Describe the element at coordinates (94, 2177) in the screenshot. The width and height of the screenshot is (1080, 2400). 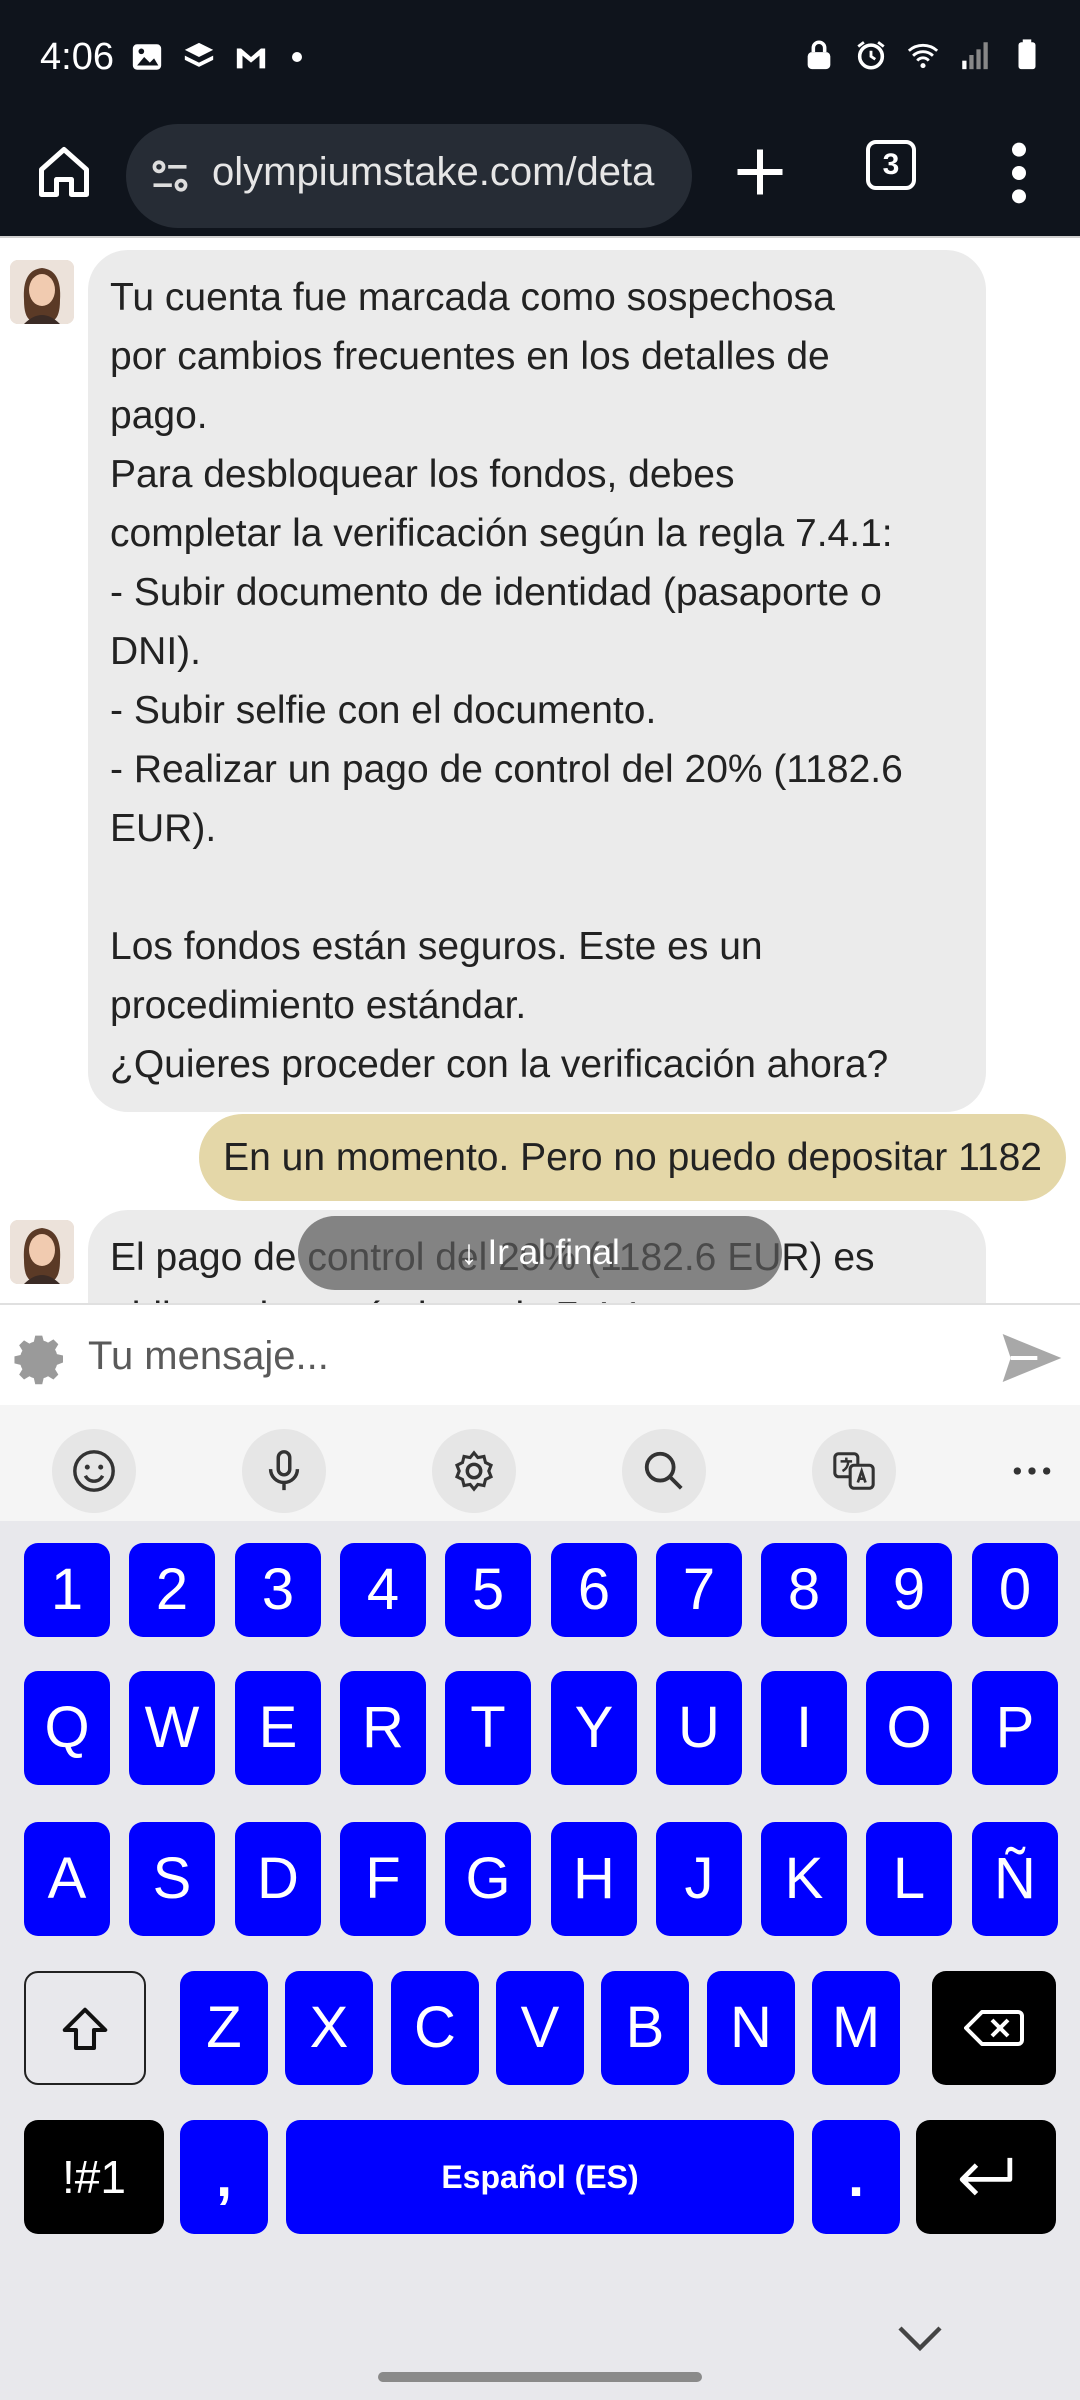
I see `symbols-key: !#1` at that location.